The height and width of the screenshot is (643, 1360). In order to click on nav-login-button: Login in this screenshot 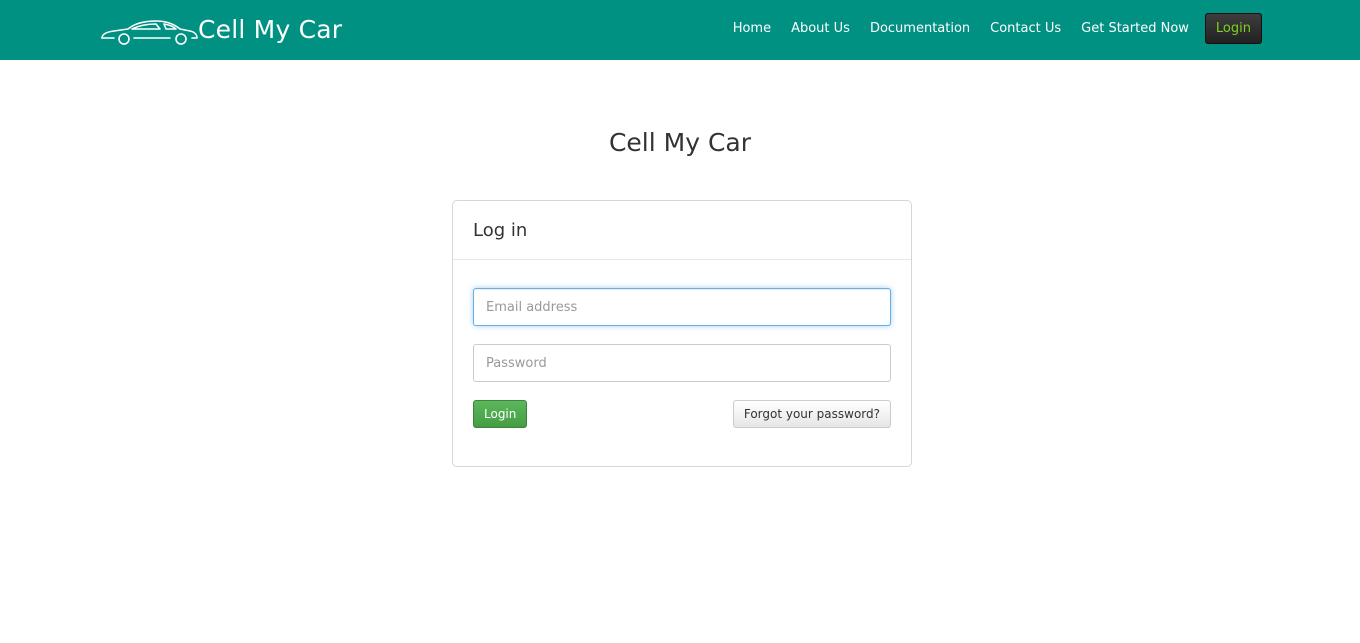, I will do `click(1233, 28)`.